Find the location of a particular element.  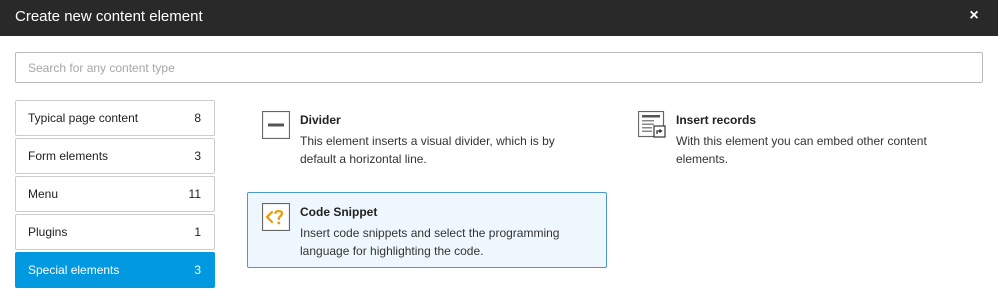

tab-label: Form elements is located at coordinates (68, 156).